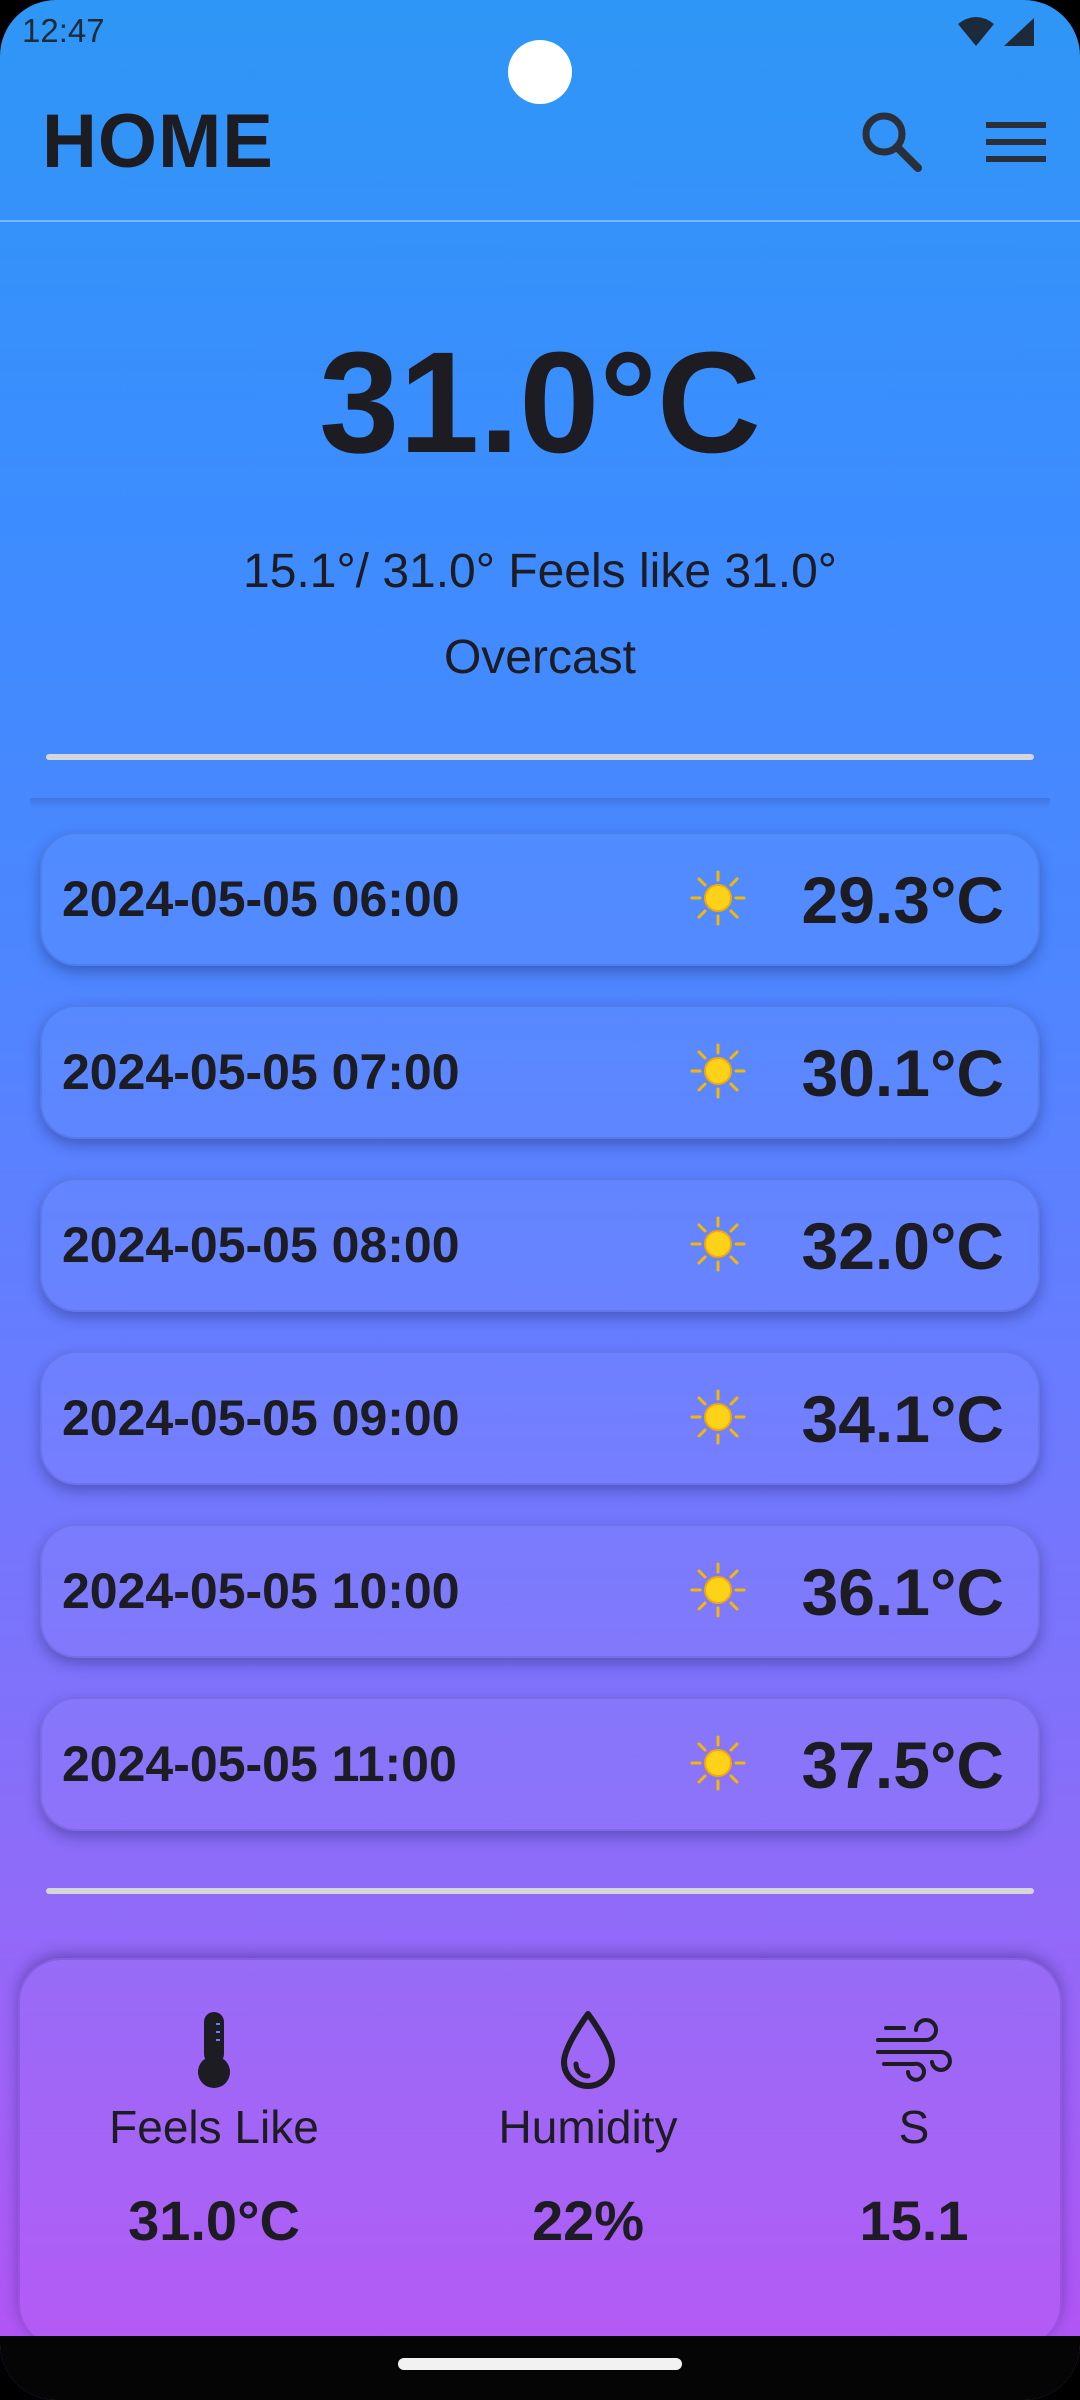 This screenshot has width=1080, height=2400. What do you see at coordinates (540, 571) in the screenshot?
I see `temperature-range-feels-like: 15.1°/ 31.0° Feels like 31.0°` at bounding box center [540, 571].